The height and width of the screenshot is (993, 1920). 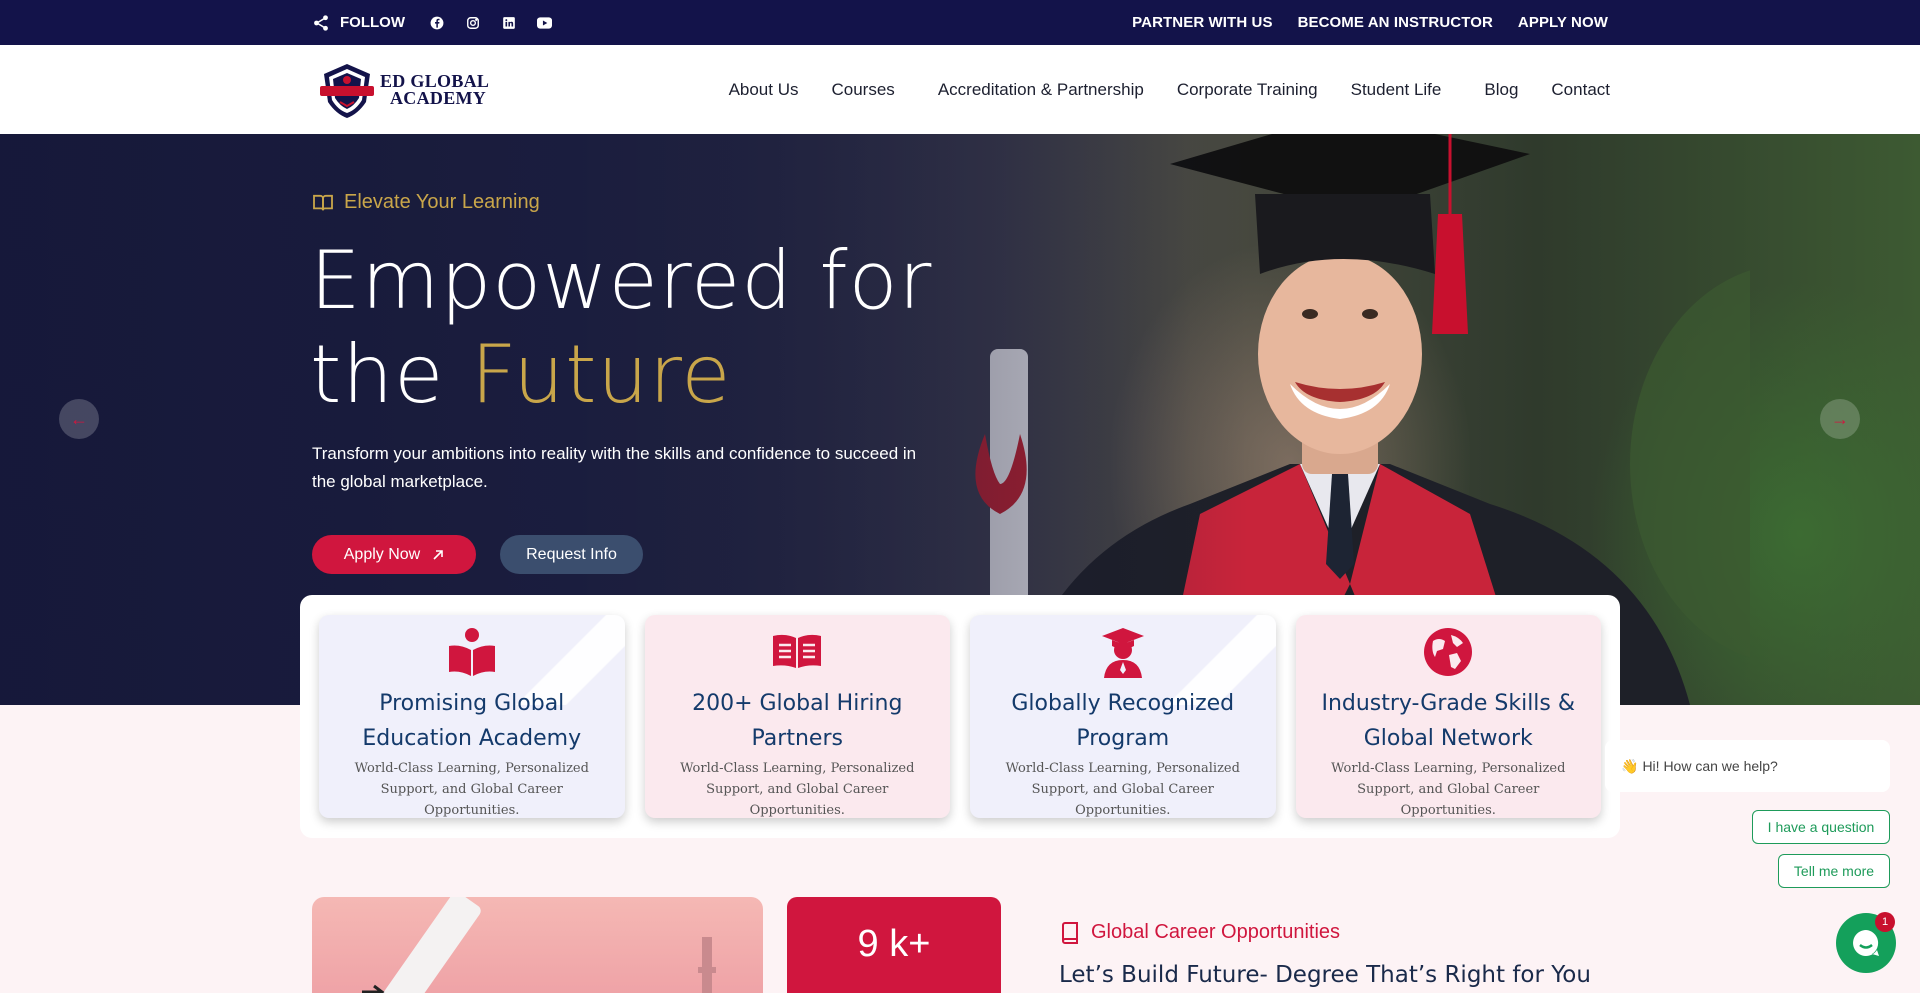 I want to click on slider-prev-button: ←, so click(x=79, y=419).